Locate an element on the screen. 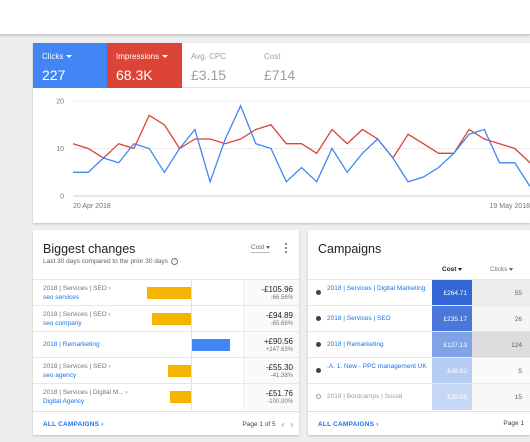  row-link: seo services is located at coordinates (93, 298).